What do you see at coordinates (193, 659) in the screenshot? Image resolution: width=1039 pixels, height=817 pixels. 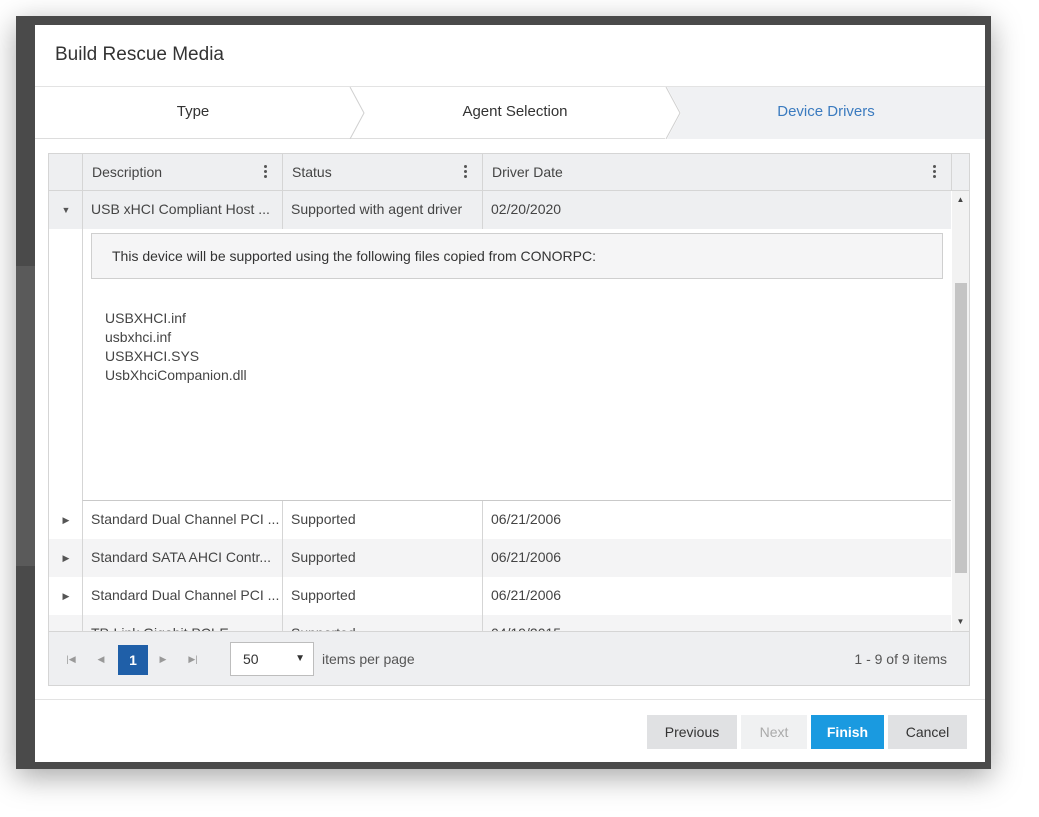 I see `last-page-icon: ▶|` at bounding box center [193, 659].